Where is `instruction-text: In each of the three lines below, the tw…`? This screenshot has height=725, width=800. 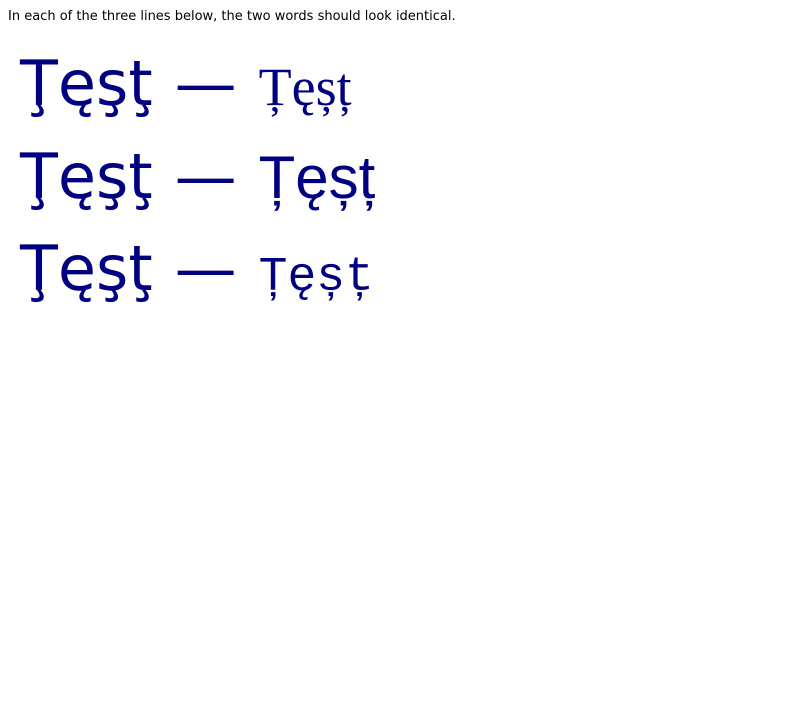 instruction-text: In each of the three lines below, the tw… is located at coordinates (232, 16).